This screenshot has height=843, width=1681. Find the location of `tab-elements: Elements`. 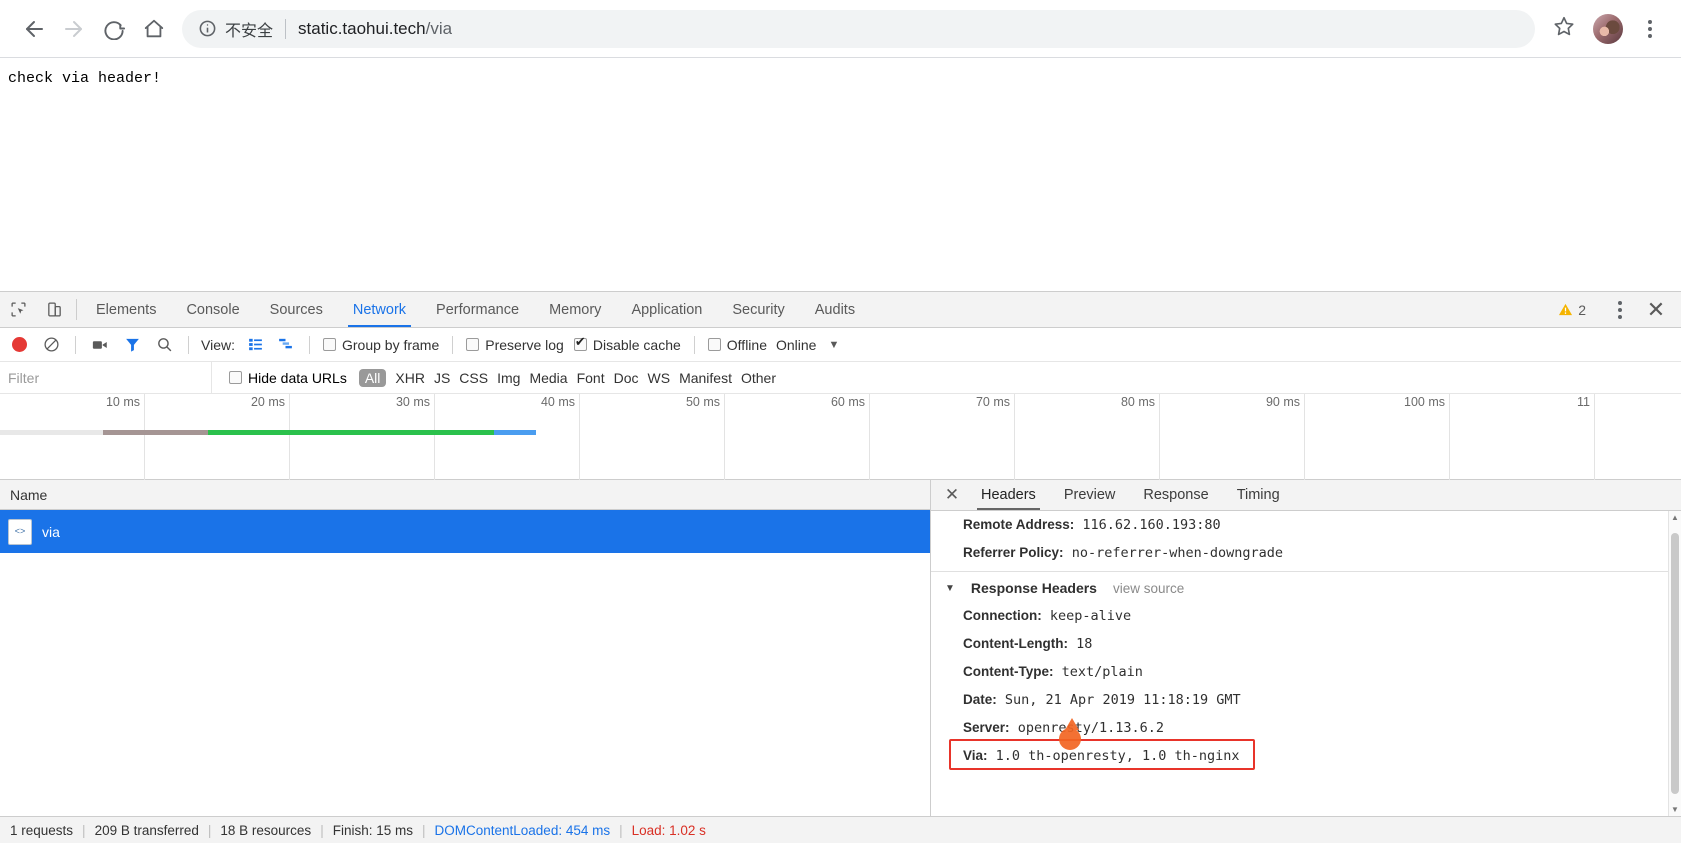

tab-elements: Elements is located at coordinates (126, 309).